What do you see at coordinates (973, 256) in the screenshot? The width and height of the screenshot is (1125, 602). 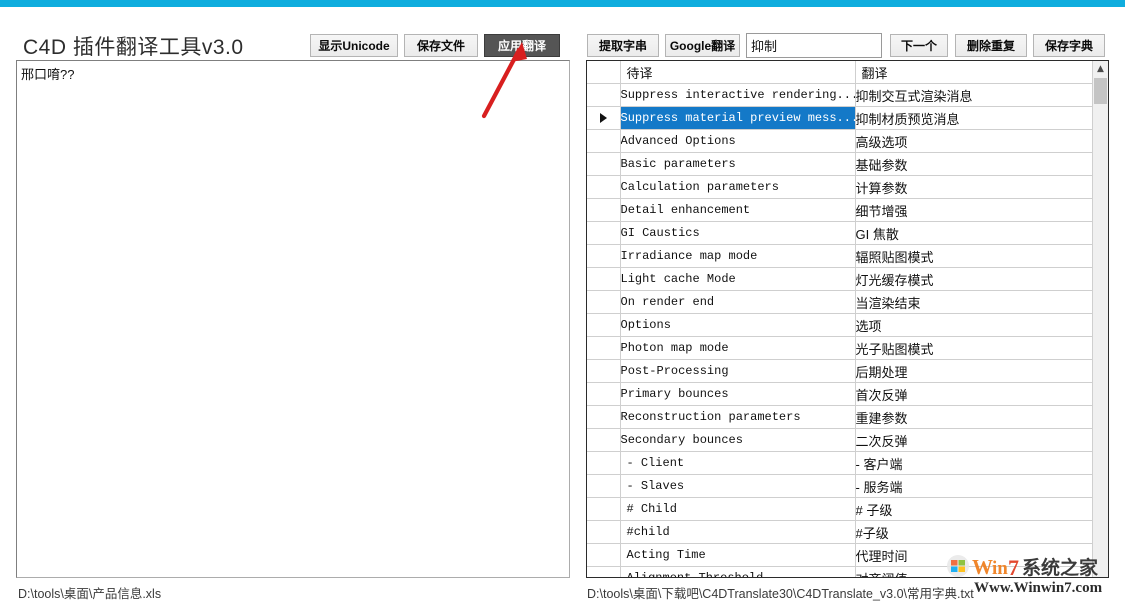 I see `cell-target: 辐照贴图模式` at bounding box center [973, 256].